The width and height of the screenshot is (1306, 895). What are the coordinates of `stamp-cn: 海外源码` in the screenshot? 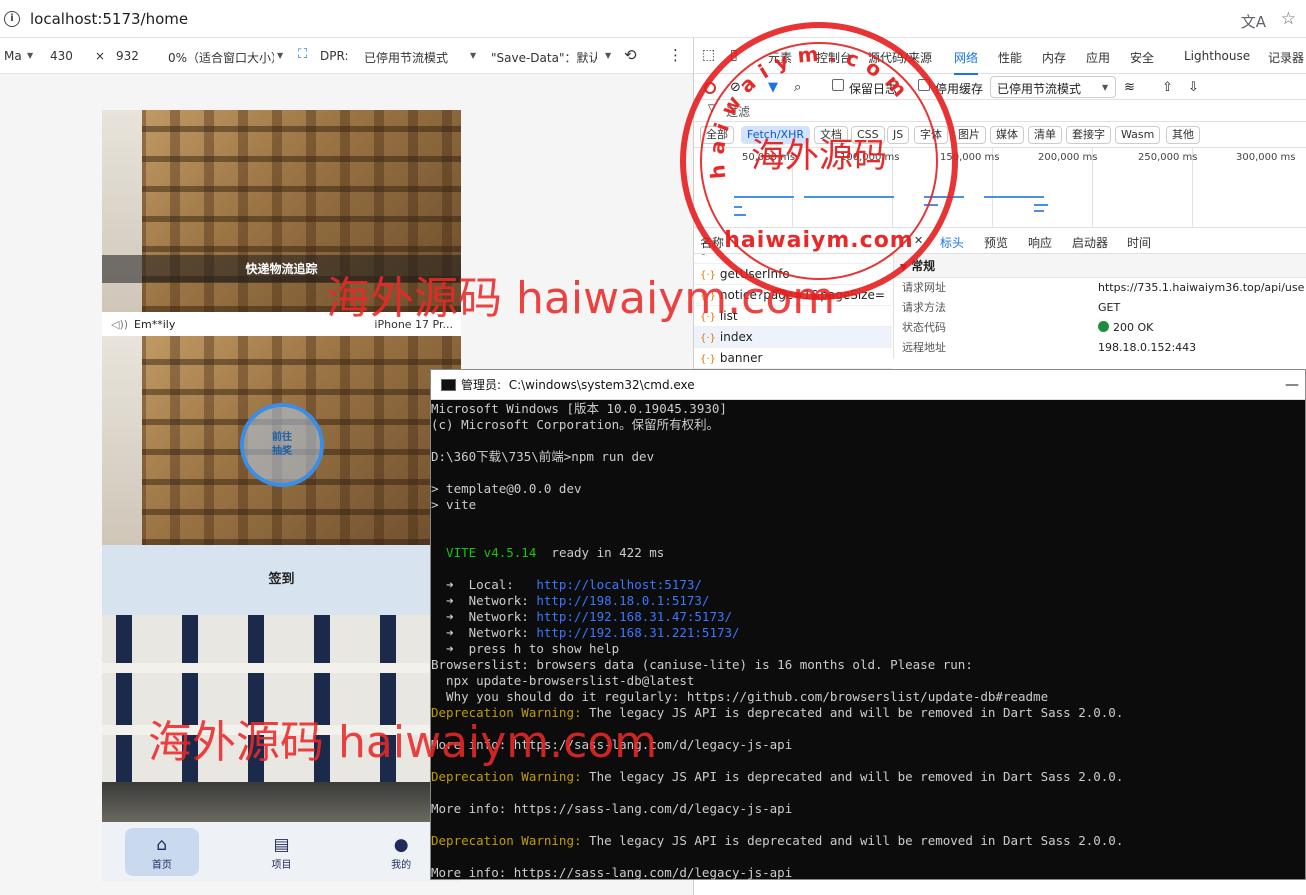 It's located at (819, 156).